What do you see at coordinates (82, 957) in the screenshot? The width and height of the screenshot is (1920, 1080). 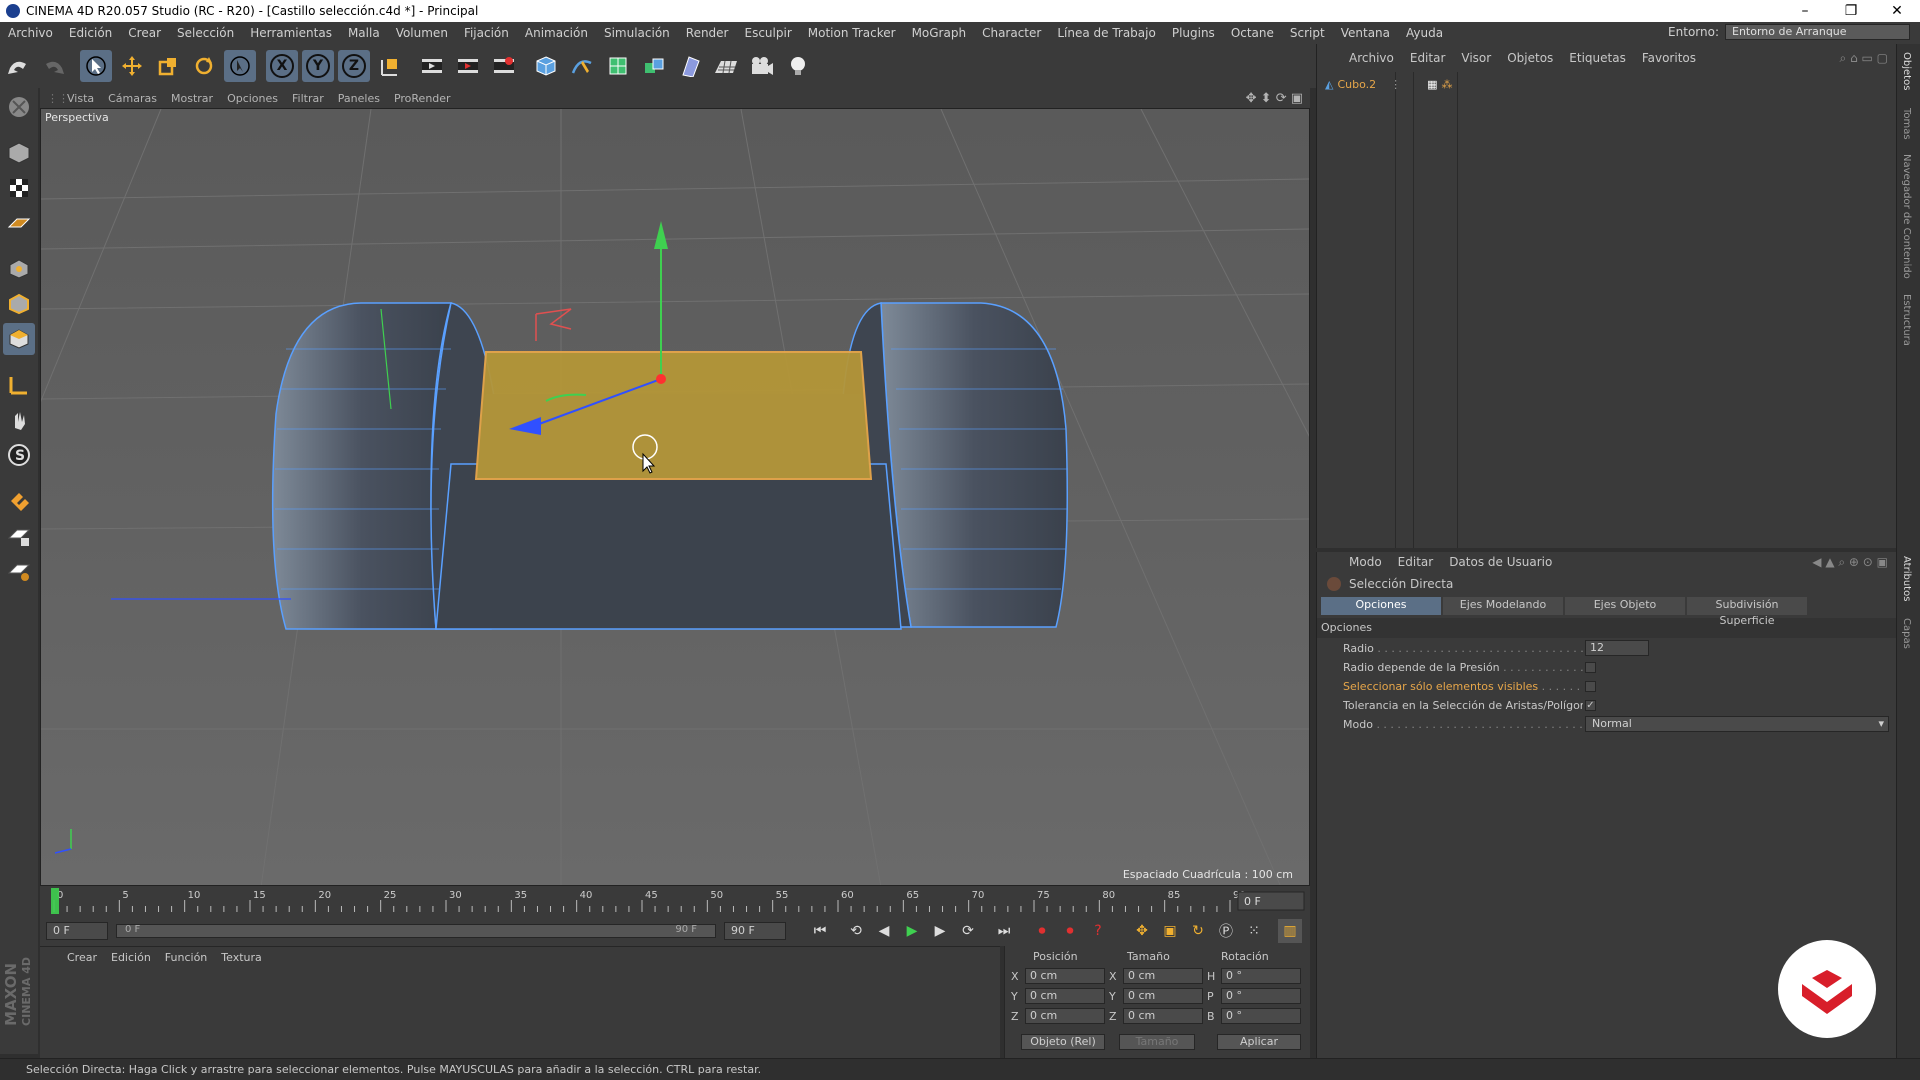 I see `material-menu-crear: Crear` at bounding box center [82, 957].